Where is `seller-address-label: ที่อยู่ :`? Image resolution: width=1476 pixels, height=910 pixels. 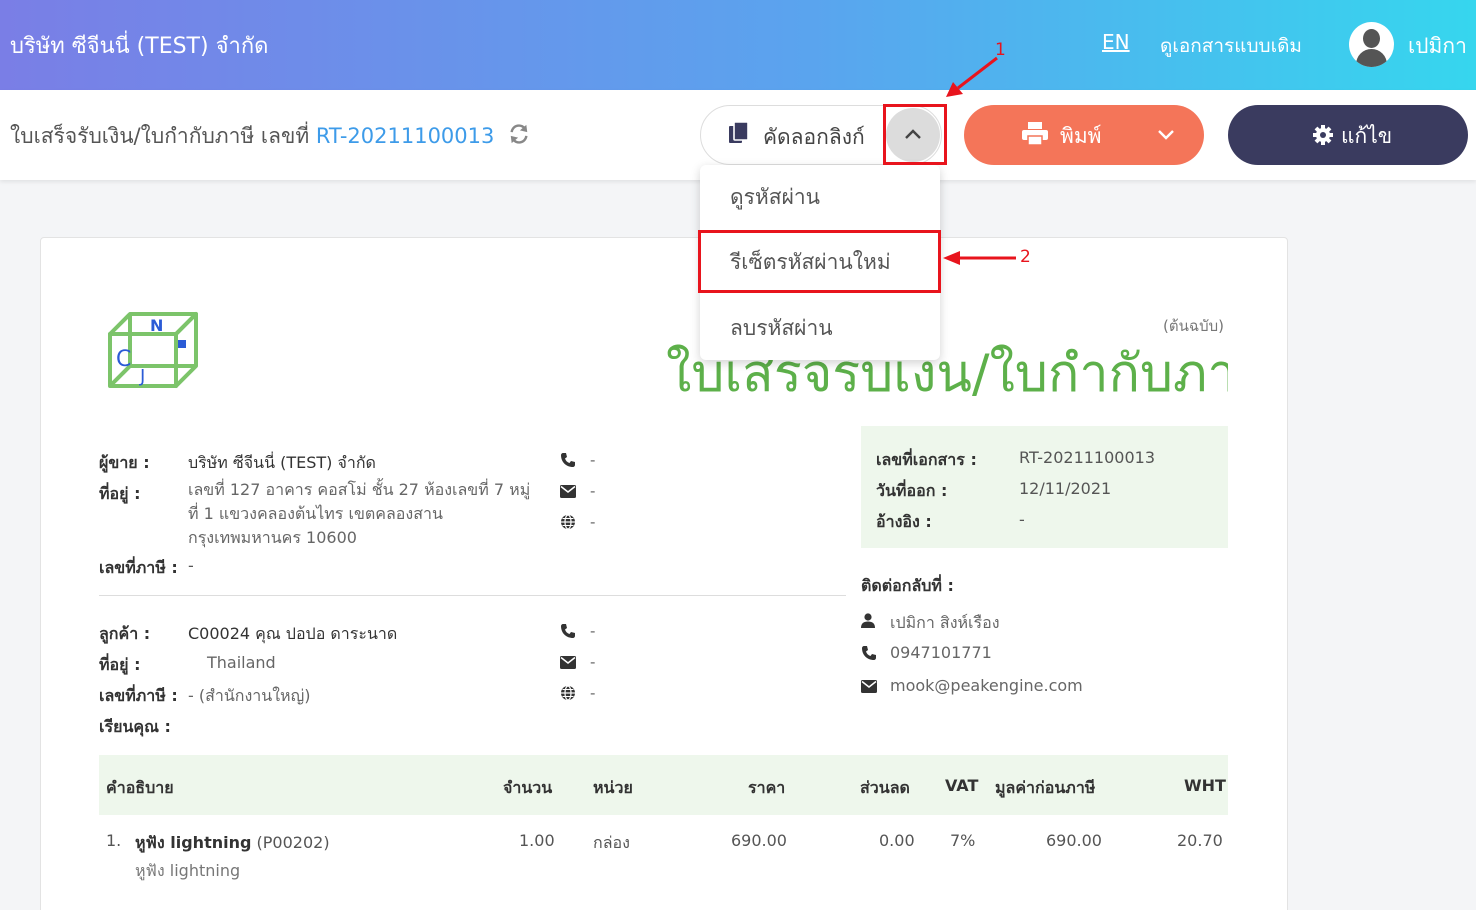
seller-address-label: ที่อยู่ : is located at coordinates (120, 493).